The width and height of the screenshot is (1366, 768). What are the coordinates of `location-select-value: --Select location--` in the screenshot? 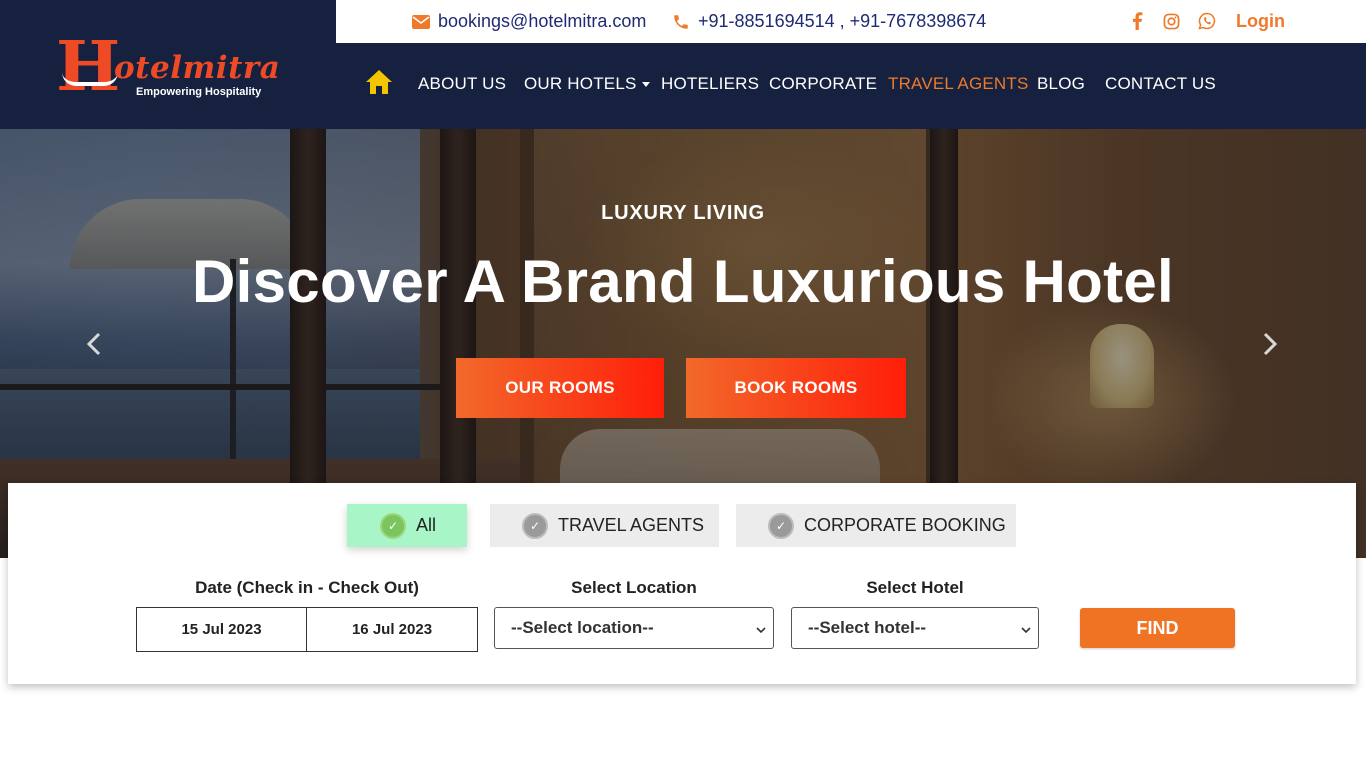 It's located at (582, 627).